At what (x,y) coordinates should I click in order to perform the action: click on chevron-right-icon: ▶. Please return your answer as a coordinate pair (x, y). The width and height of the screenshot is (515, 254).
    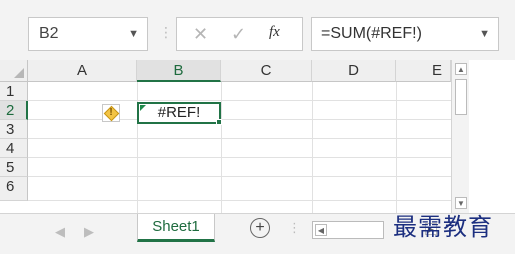
    Looking at the image, I should click on (89, 232).